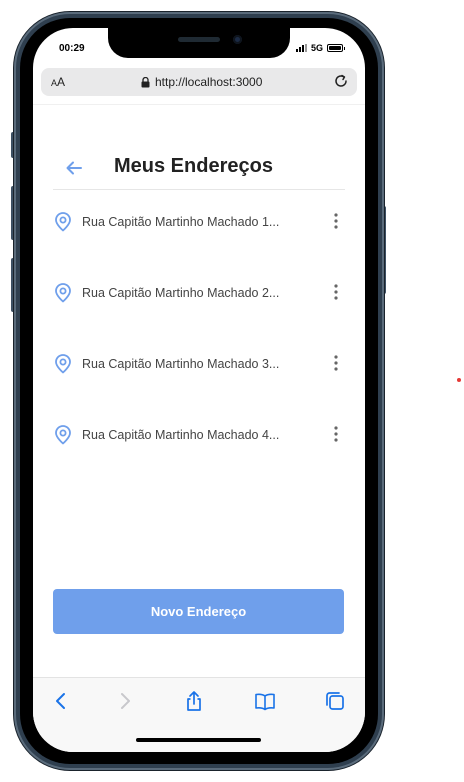 This screenshot has height=782, width=464. I want to click on new-address-button: Novo Endereço, so click(198, 611).